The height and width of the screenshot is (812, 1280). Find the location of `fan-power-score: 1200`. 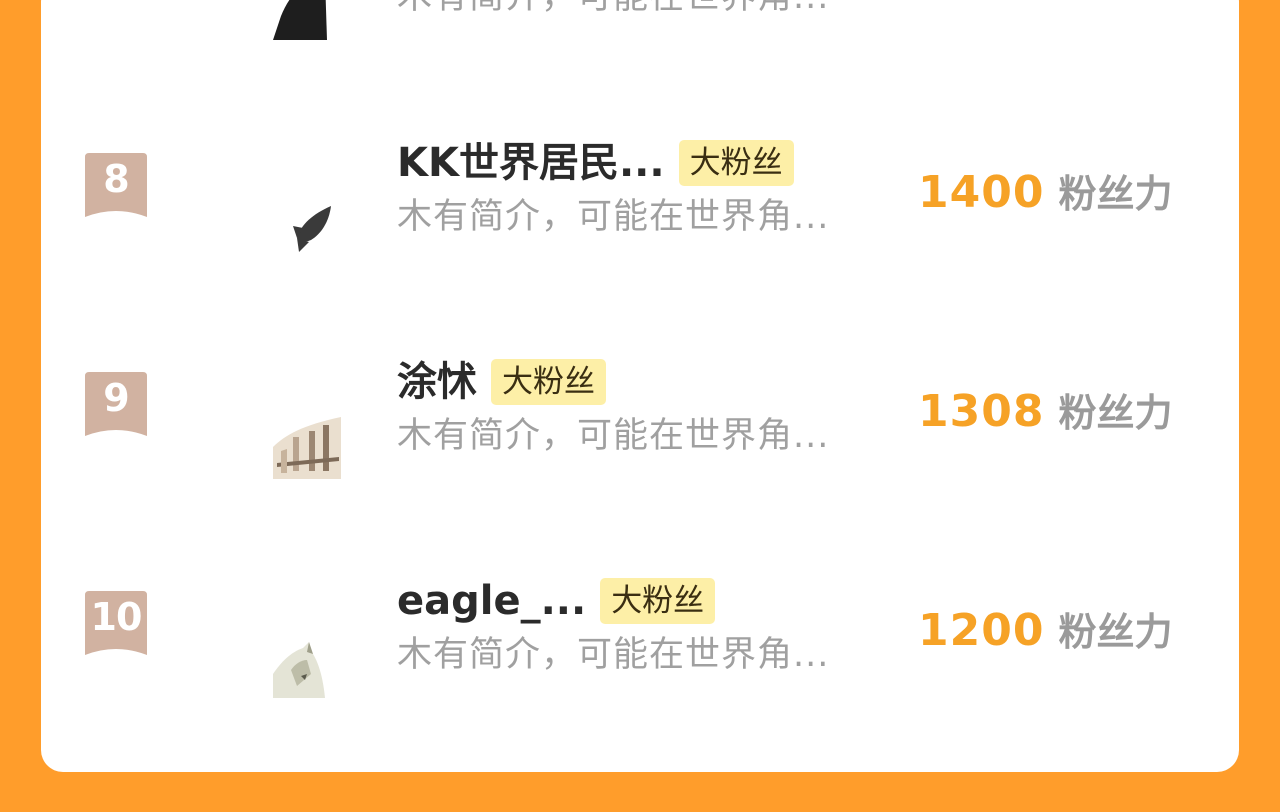

fan-power-score: 1200 is located at coordinates (981, 630).